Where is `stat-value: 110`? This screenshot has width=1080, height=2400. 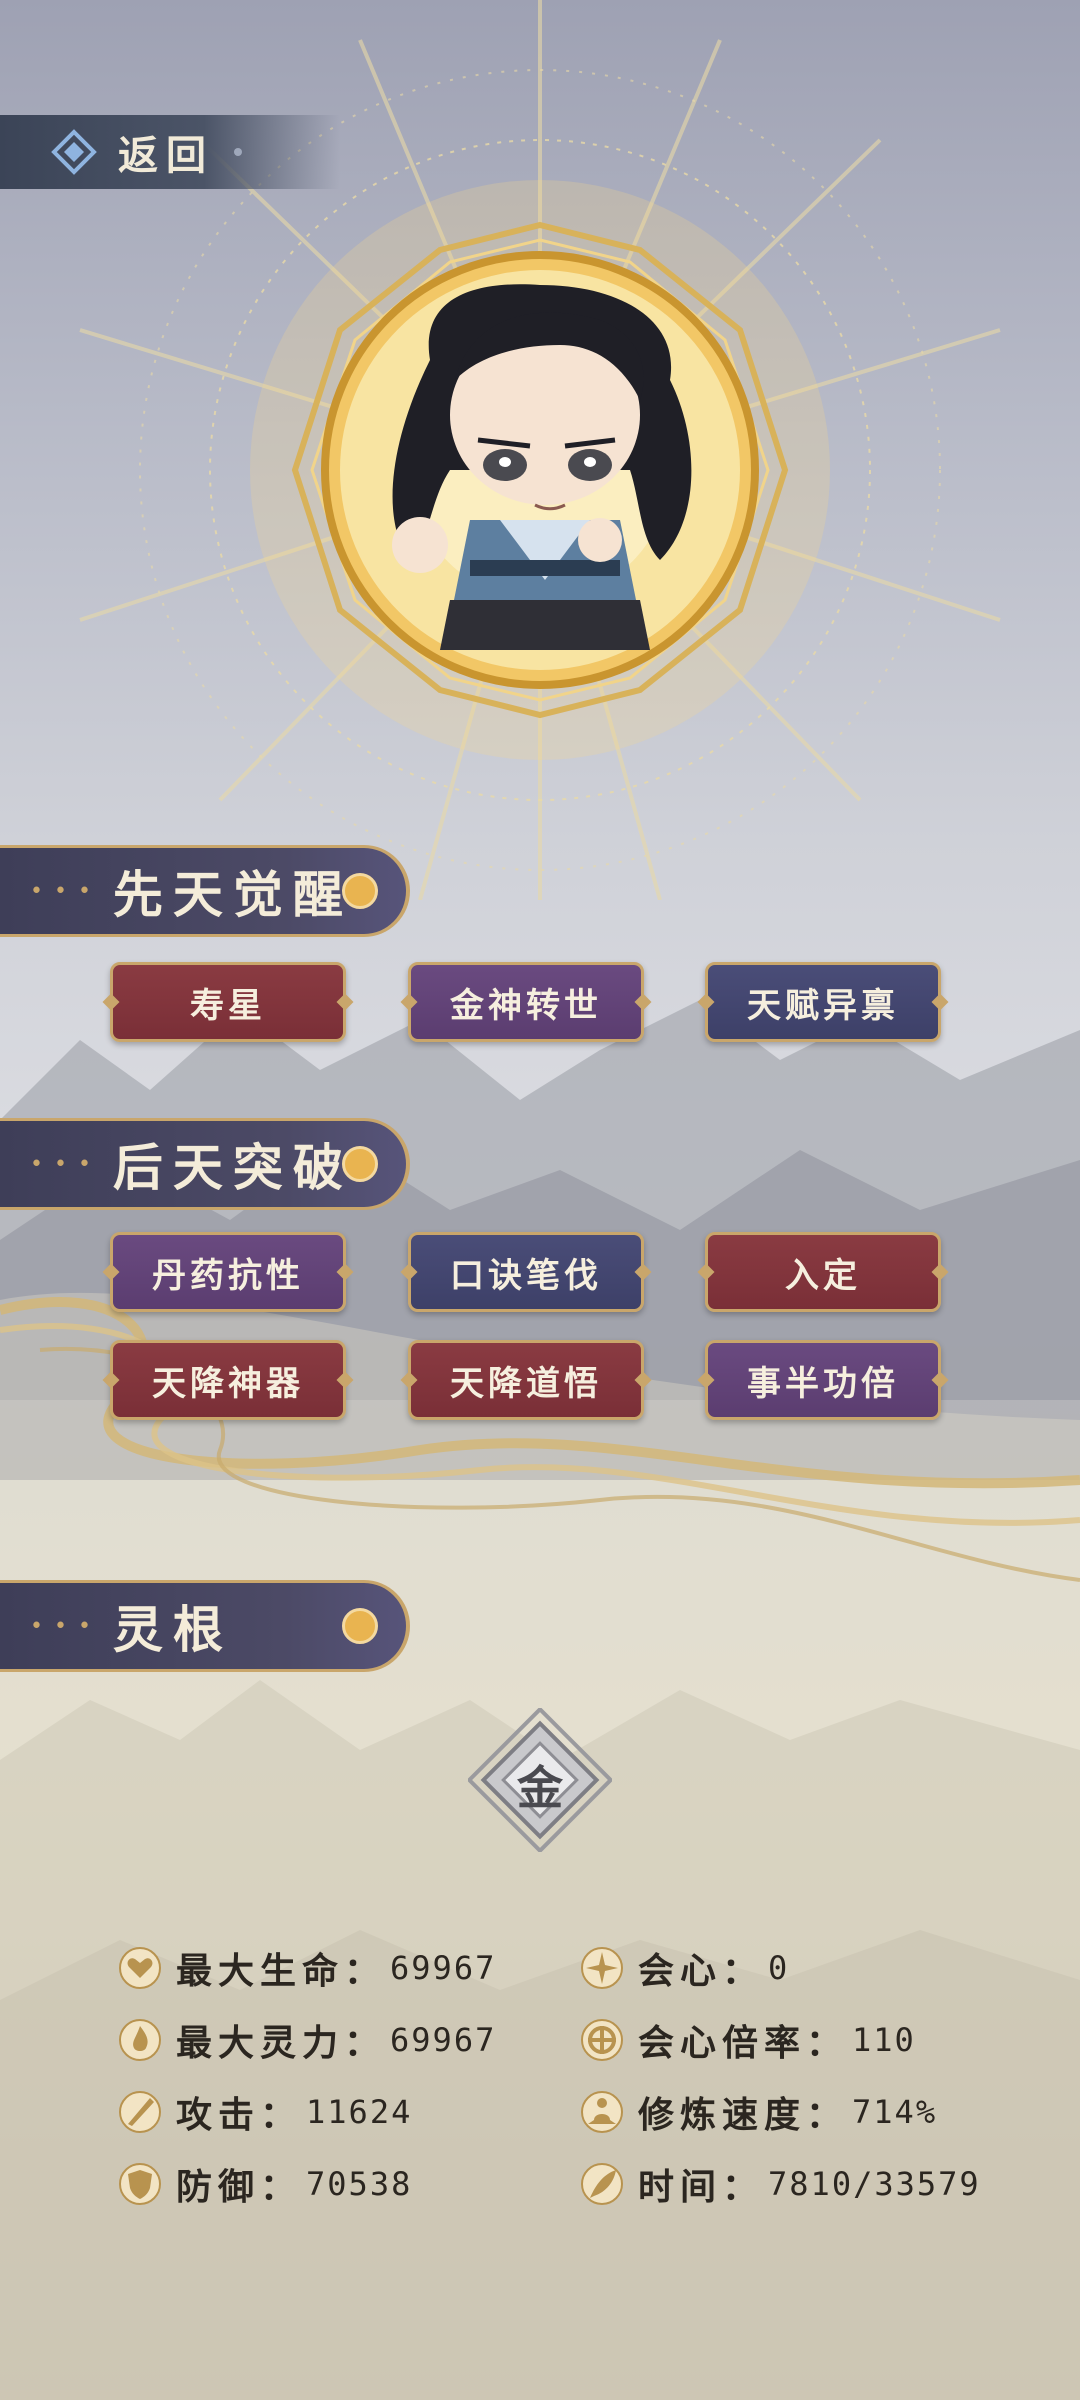 stat-value: 110 is located at coordinates (884, 2040).